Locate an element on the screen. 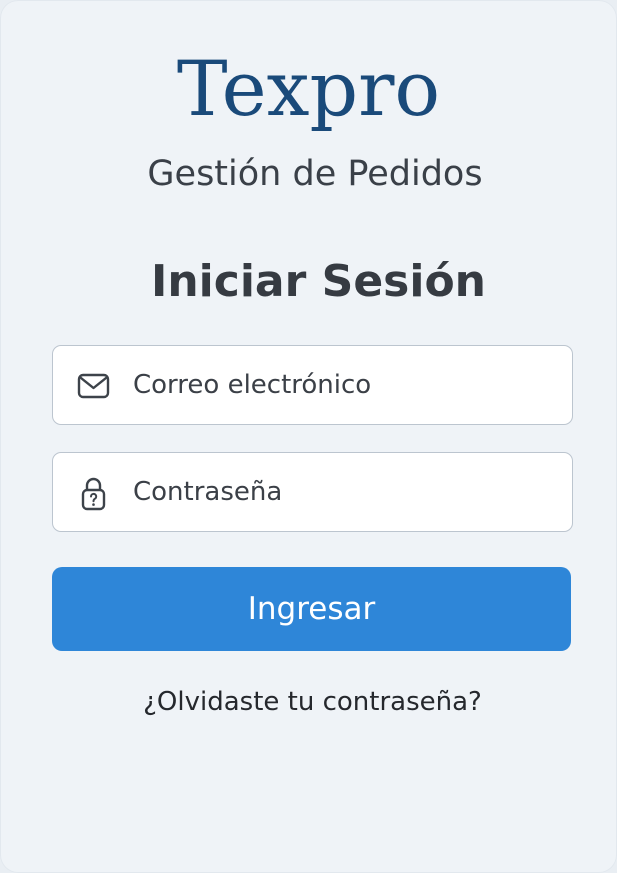 This screenshot has width=617, height=873. password-input is located at coordinates (343, 492).